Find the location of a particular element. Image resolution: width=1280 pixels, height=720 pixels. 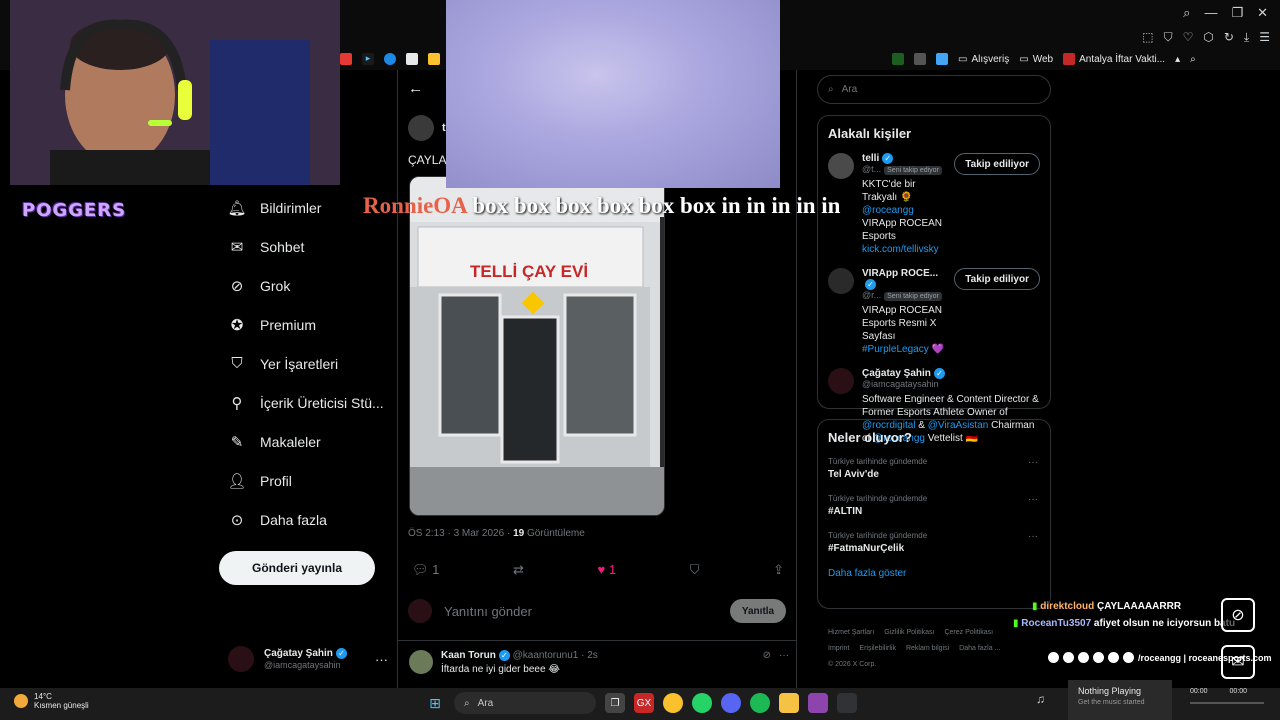

reply-text: İftarda ne iyi gider beee 😂 is located at coordinates (500, 670).